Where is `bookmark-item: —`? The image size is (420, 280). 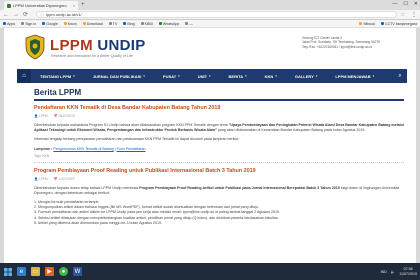 bookmark-item: — is located at coordinates (189, 24).